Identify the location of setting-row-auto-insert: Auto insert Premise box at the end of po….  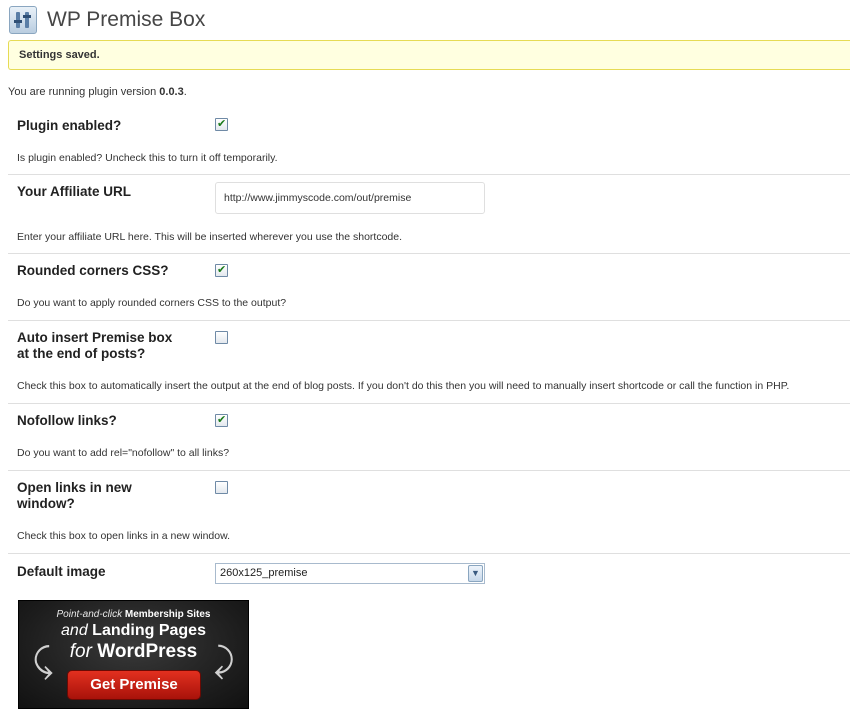
(429, 362).